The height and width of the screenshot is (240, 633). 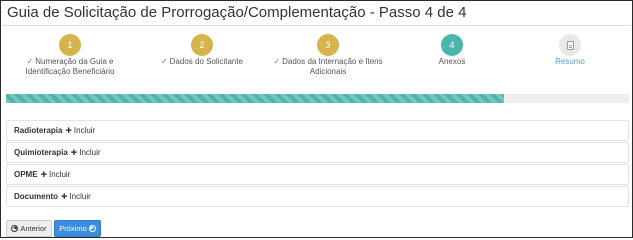 What do you see at coordinates (317, 196) in the screenshot?
I see `section-documento: Documento + Incluir` at bounding box center [317, 196].